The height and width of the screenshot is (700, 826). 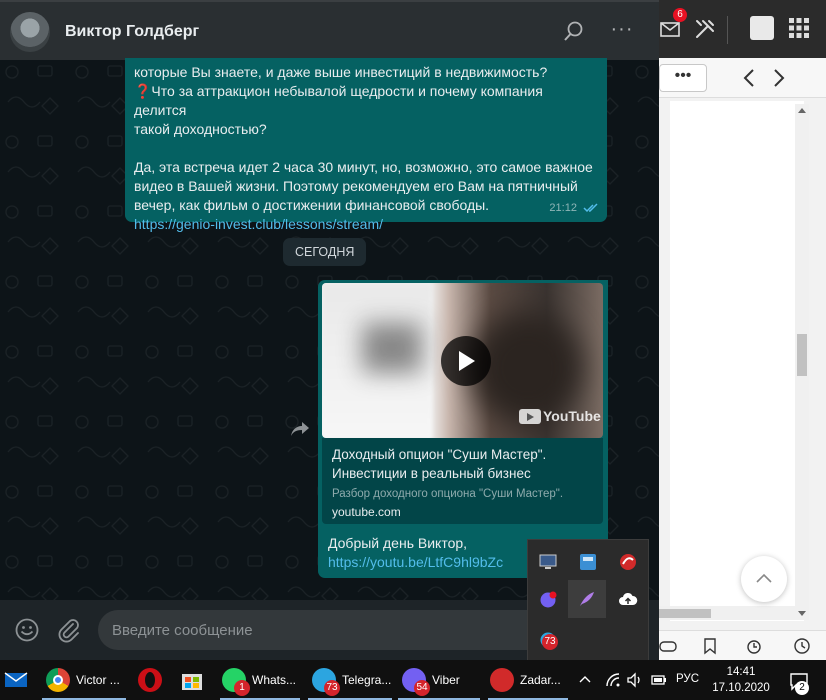 I want to click on tray-overflow-popup: 73, so click(x=588, y=600).